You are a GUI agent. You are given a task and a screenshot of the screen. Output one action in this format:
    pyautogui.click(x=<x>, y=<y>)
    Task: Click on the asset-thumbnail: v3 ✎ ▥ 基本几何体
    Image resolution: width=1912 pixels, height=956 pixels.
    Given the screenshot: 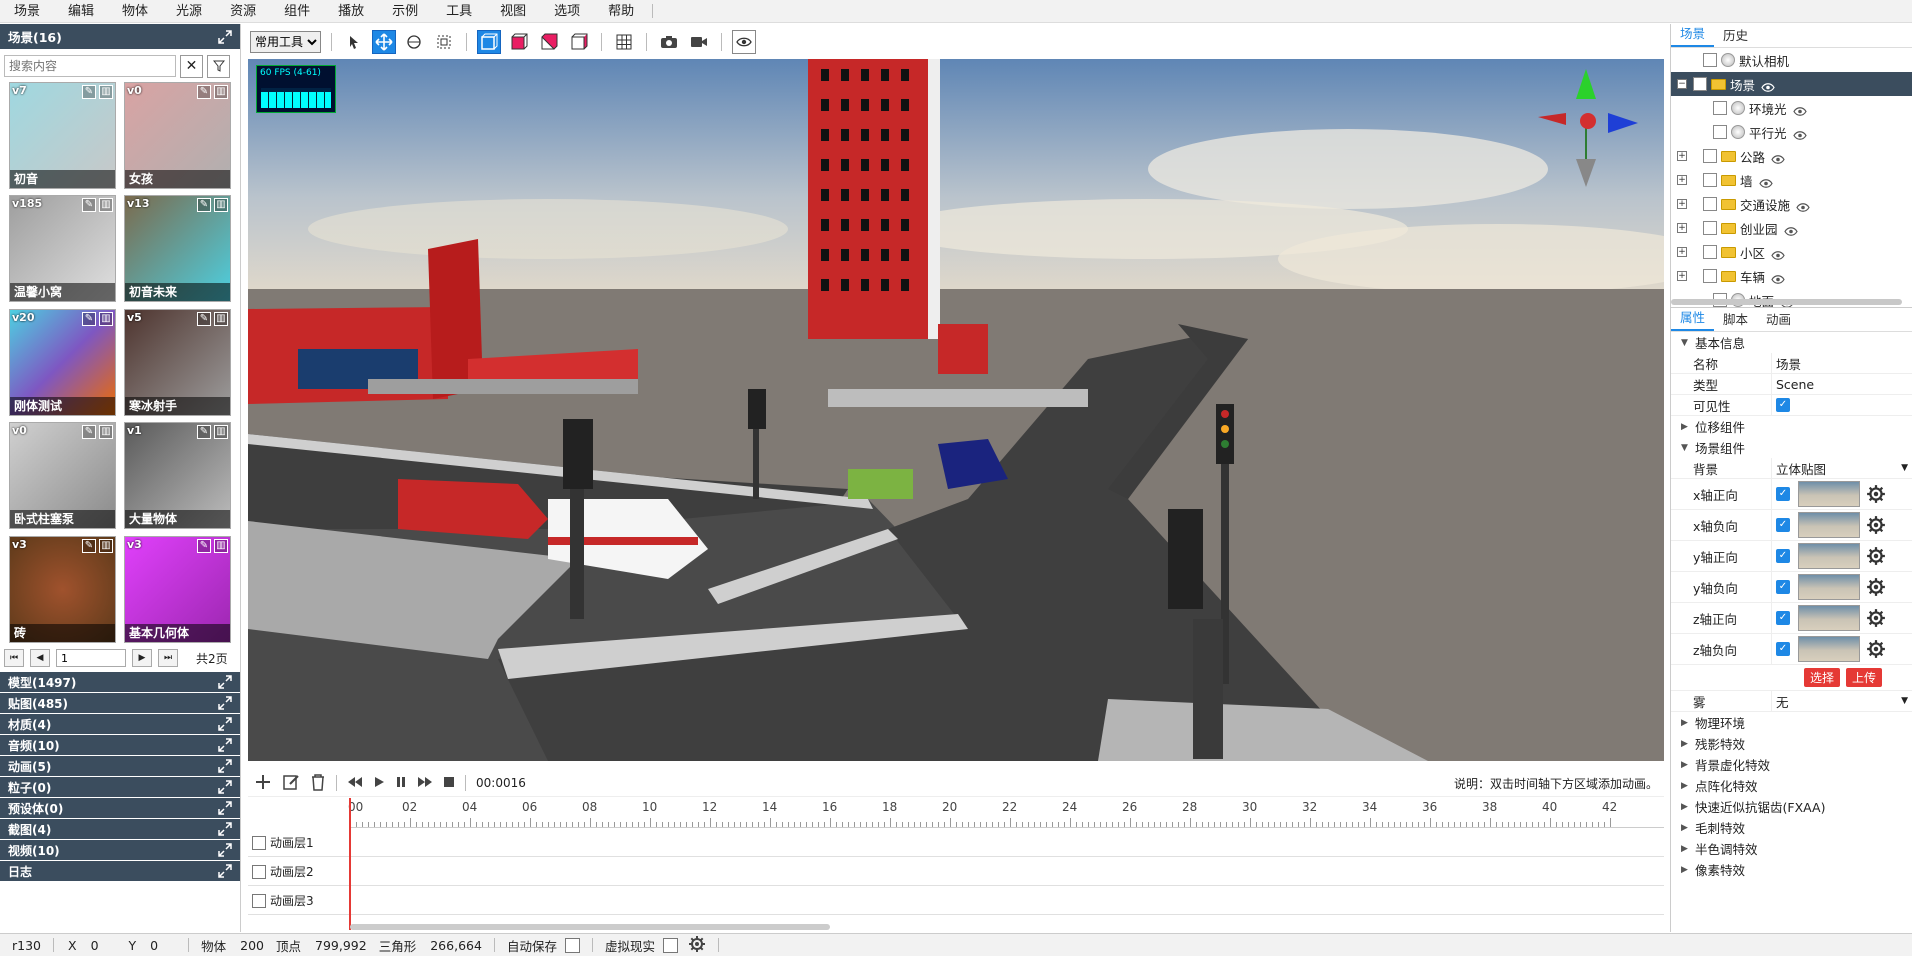 What is the action you would take?
    pyautogui.click(x=177, y=589)
    